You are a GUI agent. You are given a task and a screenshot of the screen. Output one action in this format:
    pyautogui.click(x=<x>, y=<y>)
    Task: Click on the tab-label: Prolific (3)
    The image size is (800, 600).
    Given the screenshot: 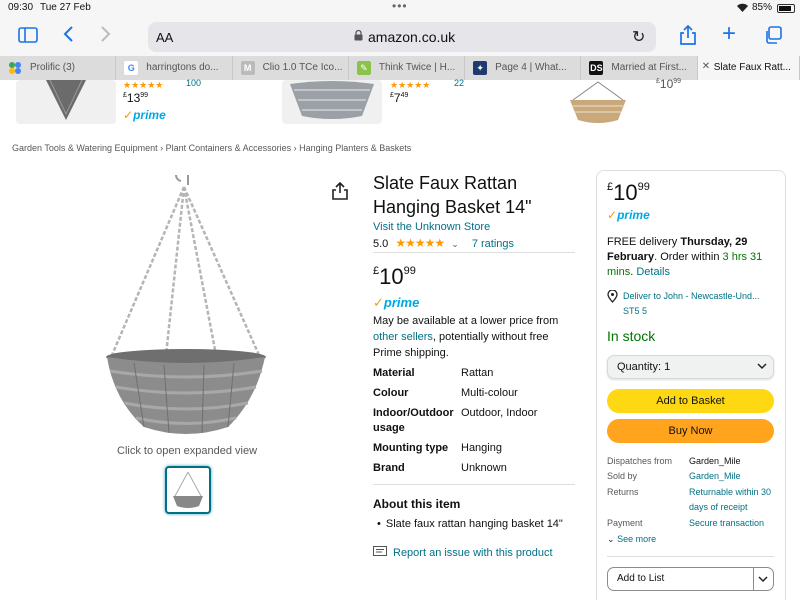 What is the action you would take?
    pyautogui.click(x=53, y=67)
    